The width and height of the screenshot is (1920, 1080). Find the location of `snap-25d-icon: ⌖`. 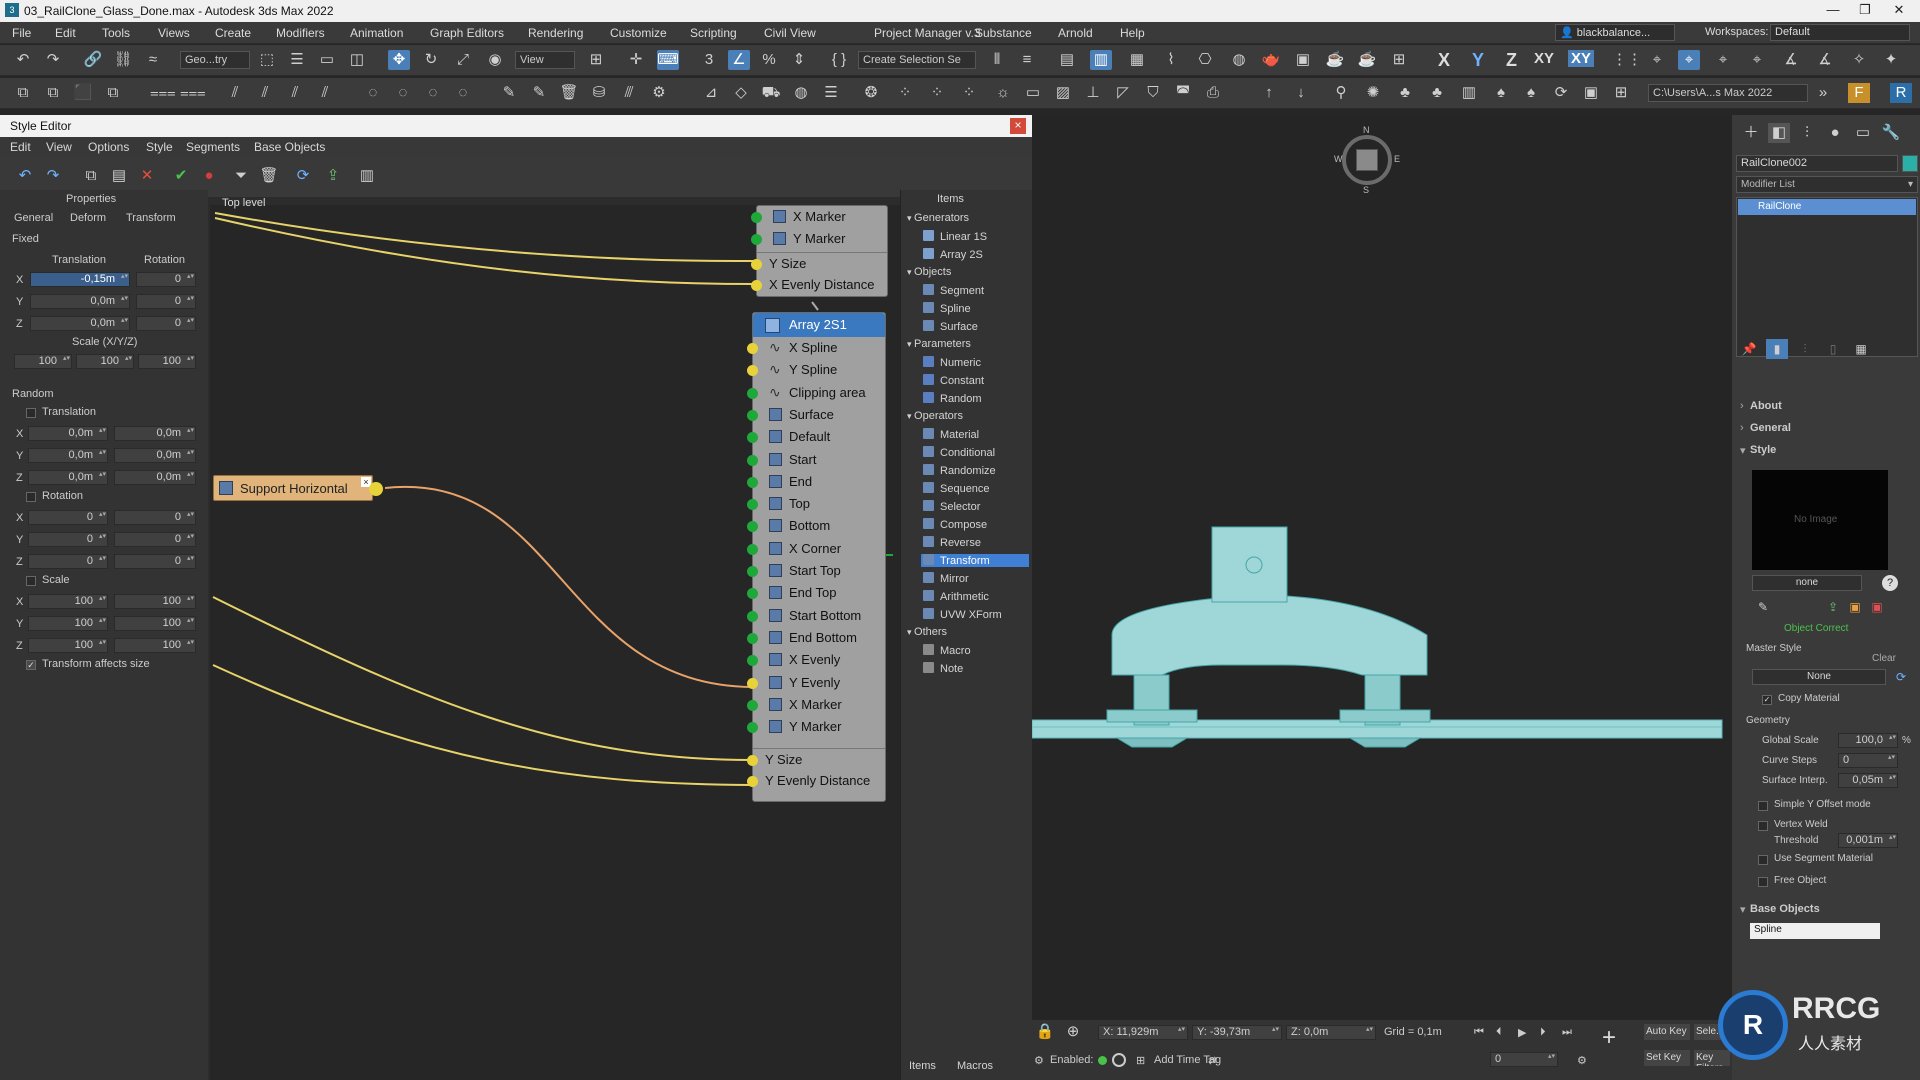

snap-25d-icon: ⌖ is located at coordinates (1689, 60).